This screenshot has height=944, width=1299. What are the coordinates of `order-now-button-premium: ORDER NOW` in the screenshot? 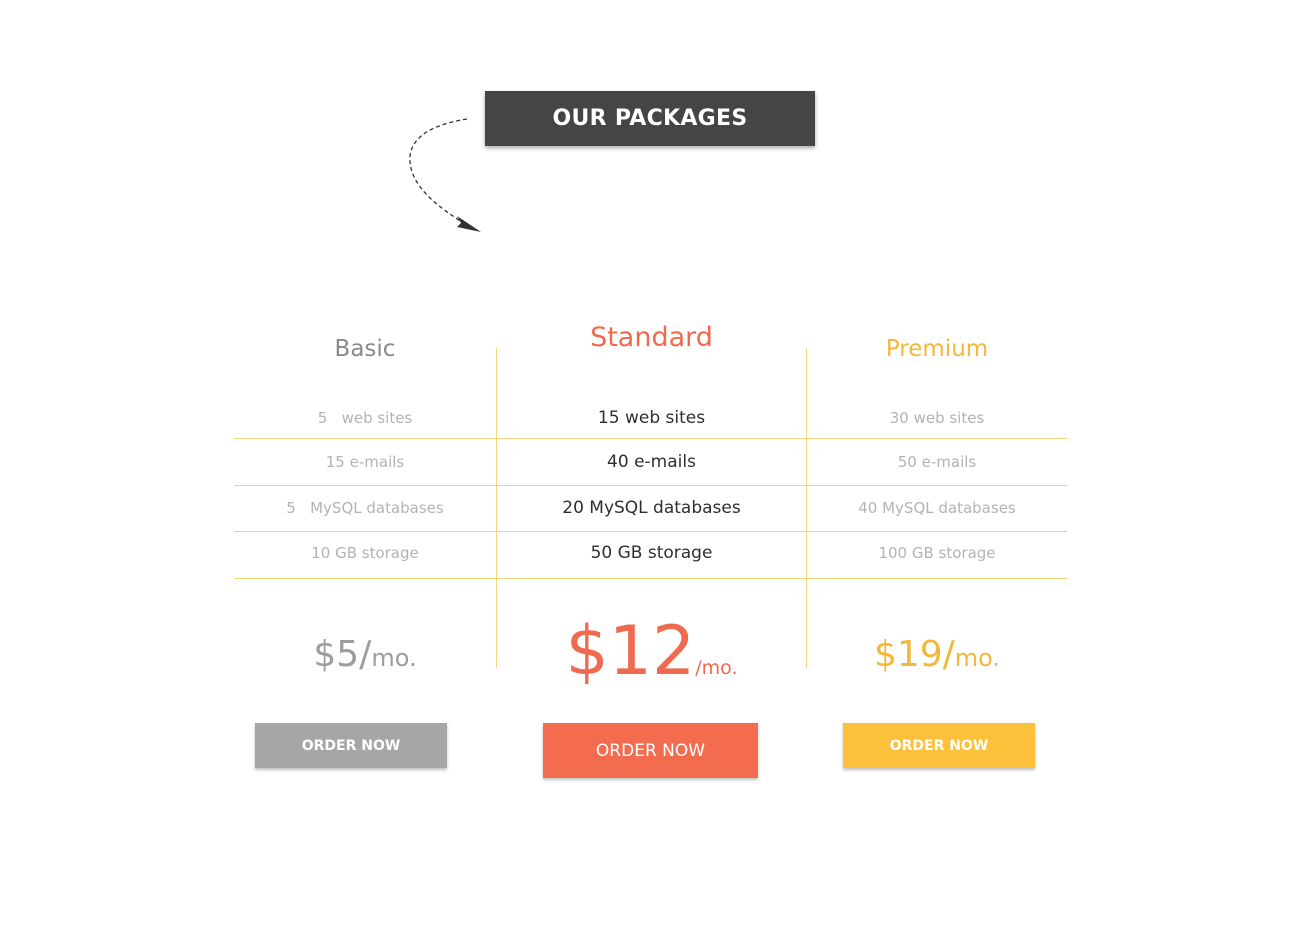 It's located at (939, 745).